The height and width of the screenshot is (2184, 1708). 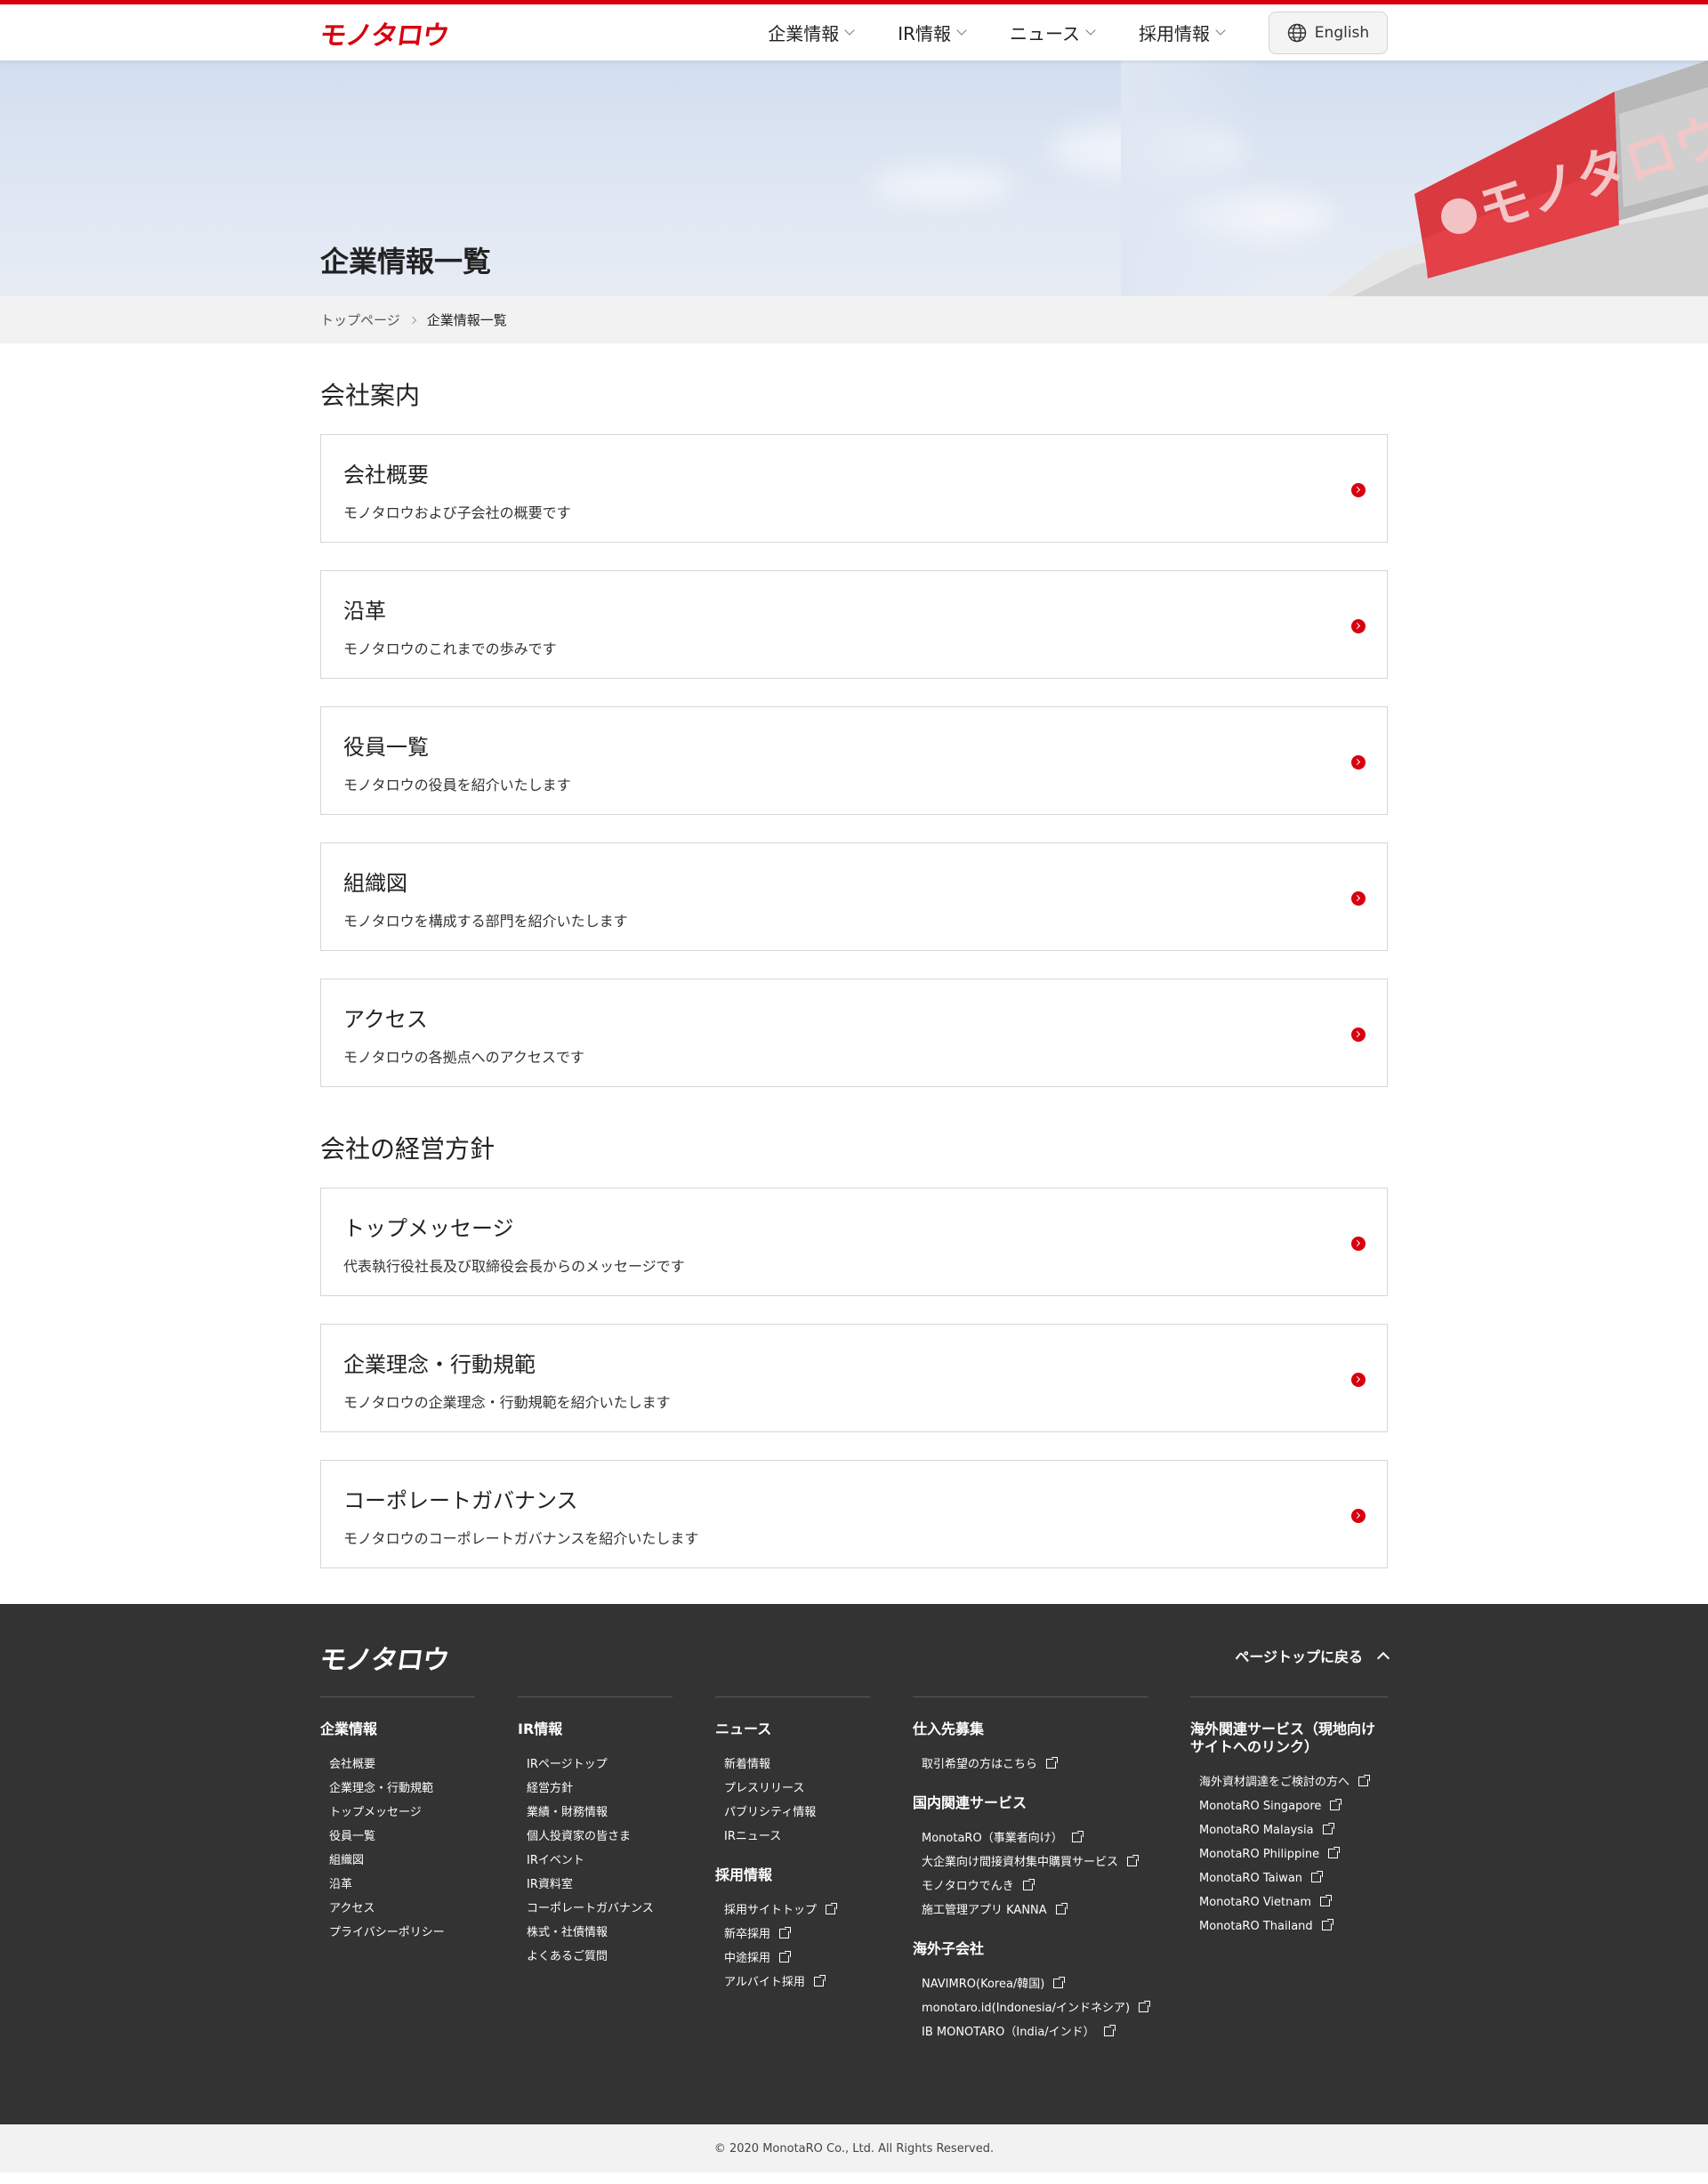 What do you see at coordinates (1035, 1886) in the screenshot?
I see `footer-external-link: モノタロウでんき` at bounding box center [1035, 1886].